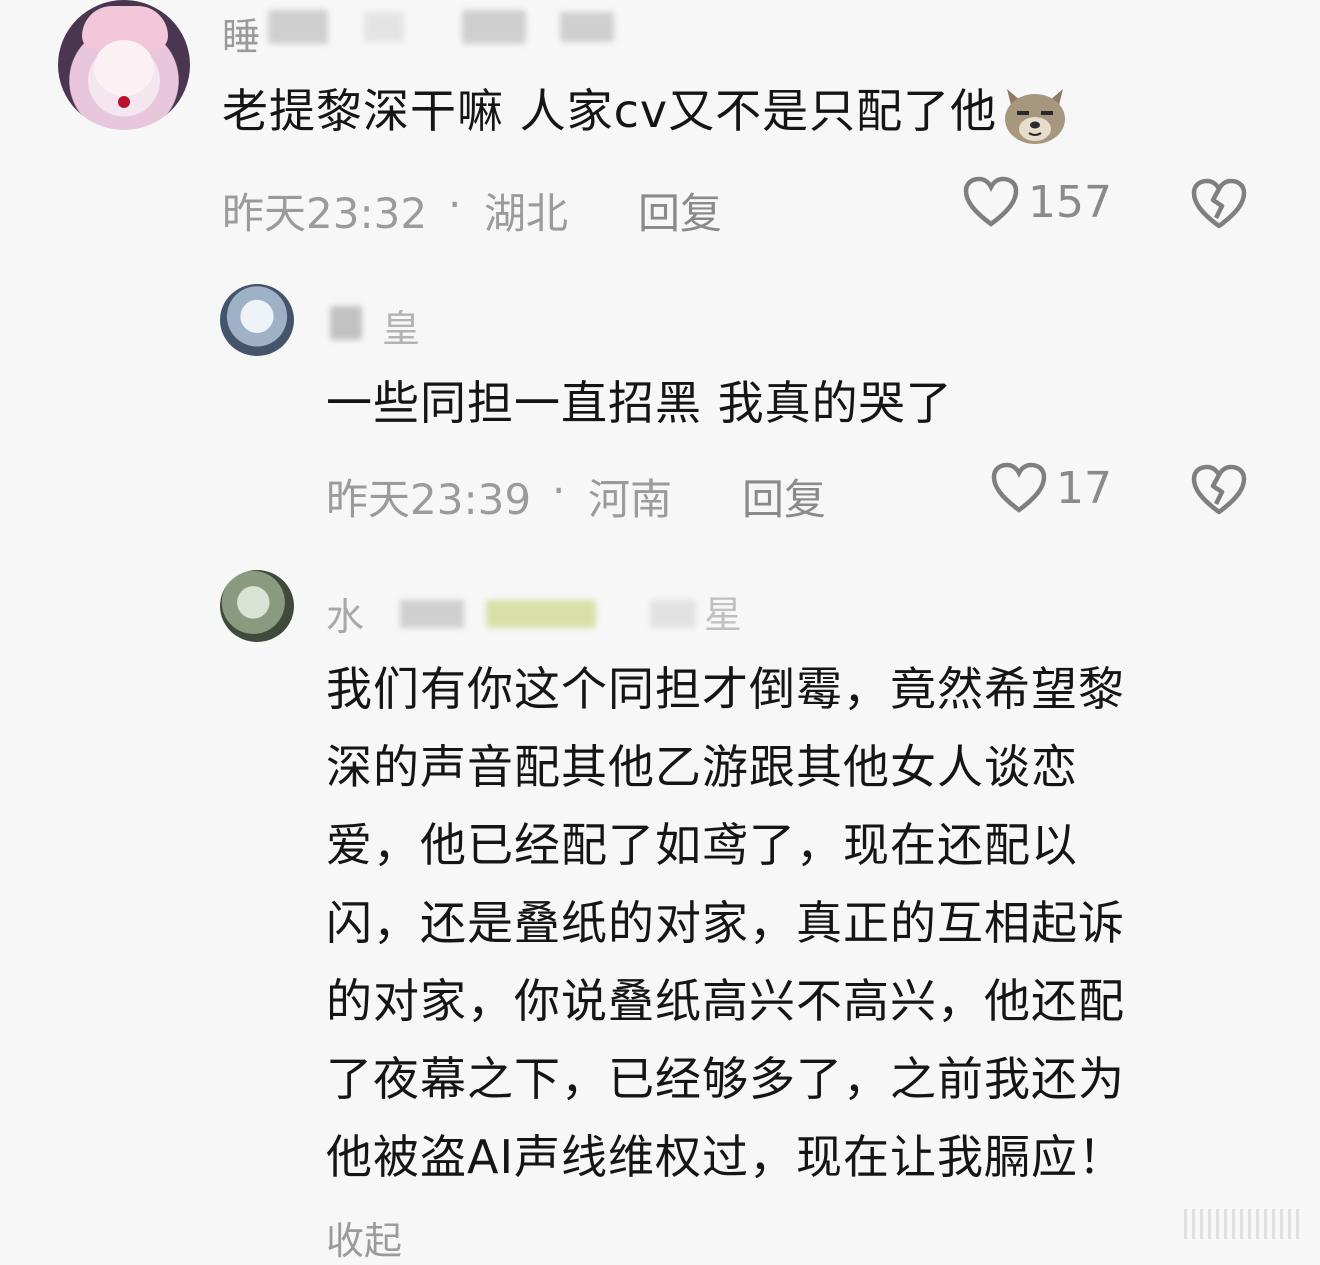 The image size is (1320, 1265). I want to click on comment-line: 我们有你这个同担才倒霉，竟然希望黎, so click(725, 689).